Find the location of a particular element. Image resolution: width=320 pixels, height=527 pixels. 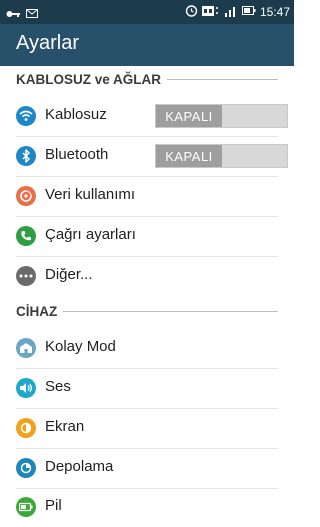

settings-item-data-usage: Veri kullanımı is located at coordinates (147, 196).